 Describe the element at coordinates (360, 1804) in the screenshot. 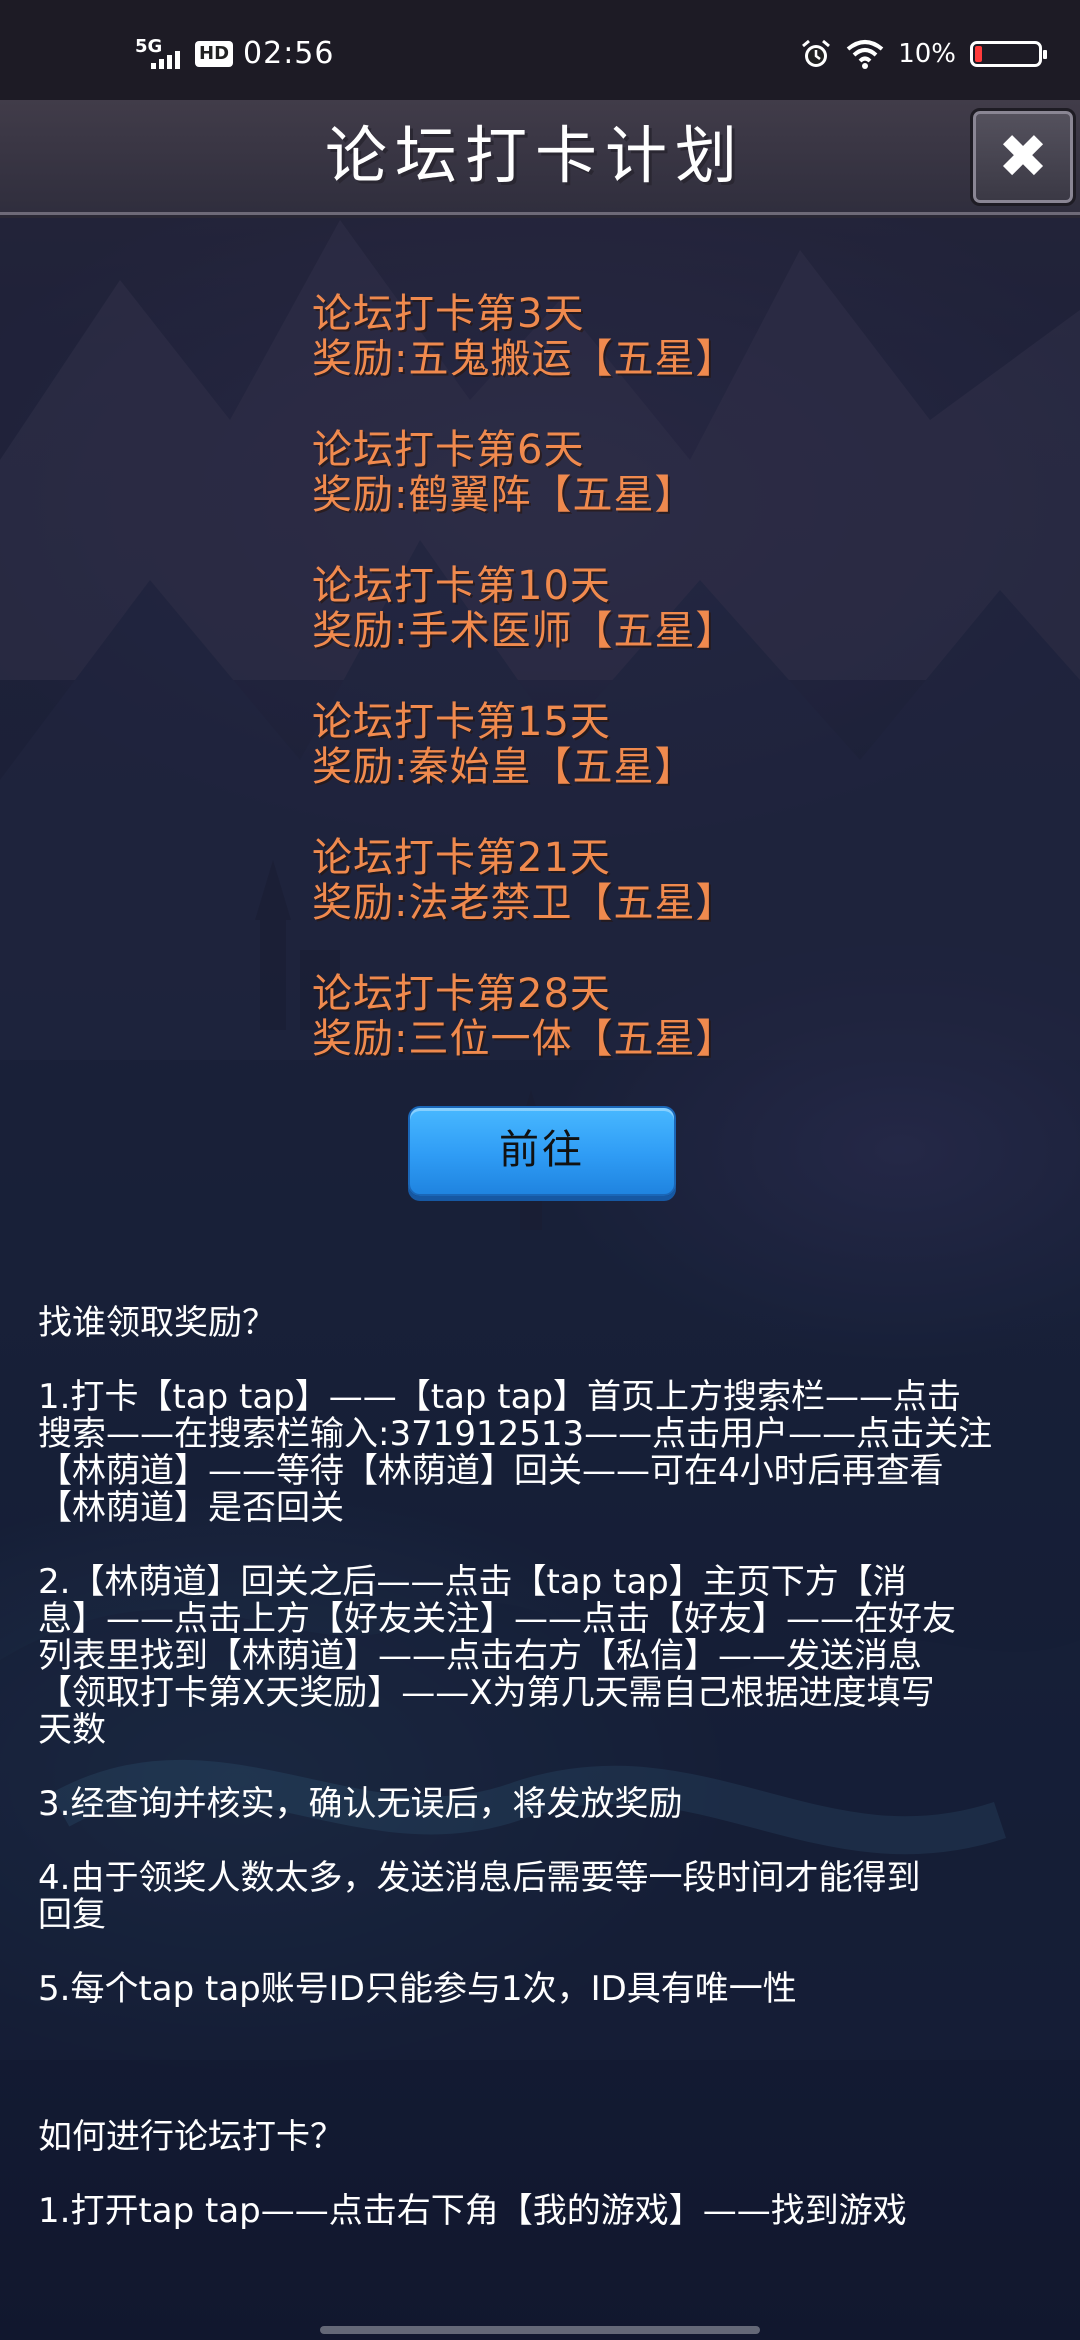

I see `instruction-step-3: 3.经查询并核实，确认无误后，将发放奖励` at that location.